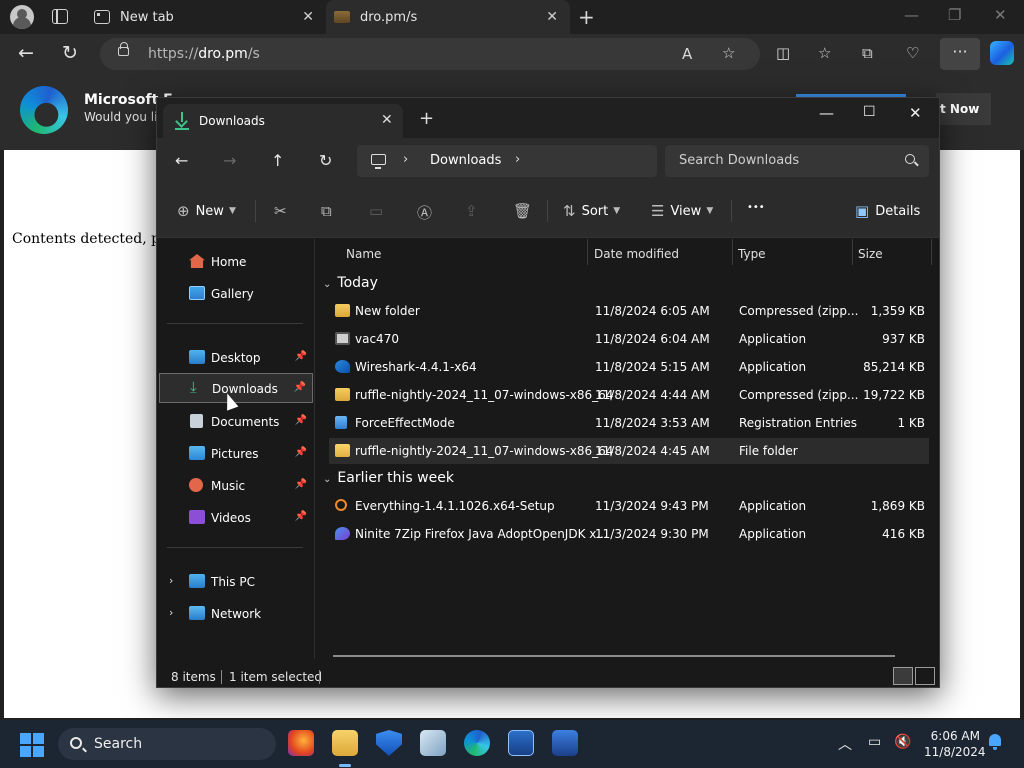  What do you see at coordinates (824, 53) in the screenshot?
I see `favorites-icon: ☆` at bounding box center [824, 53].